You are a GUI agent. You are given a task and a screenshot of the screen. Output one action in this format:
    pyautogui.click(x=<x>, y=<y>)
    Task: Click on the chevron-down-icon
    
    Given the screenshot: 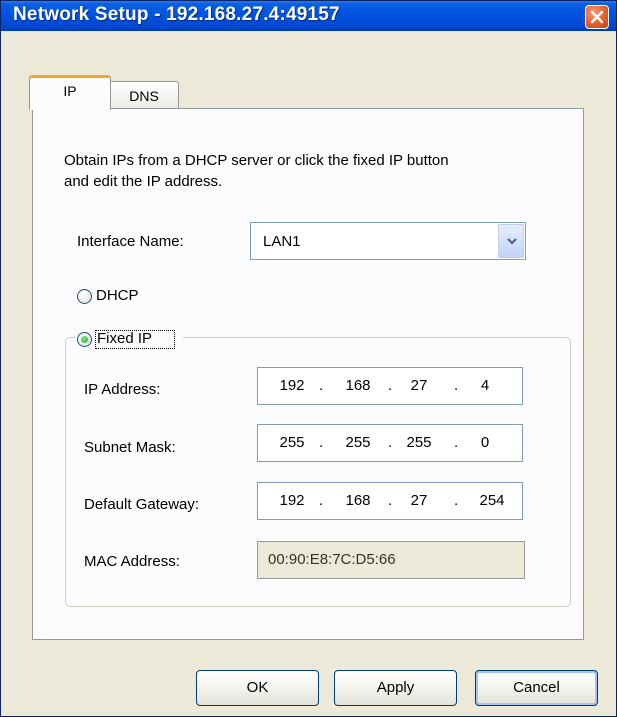 What is the action you would take?
    pyautogui.click(x=512, y=241)
    